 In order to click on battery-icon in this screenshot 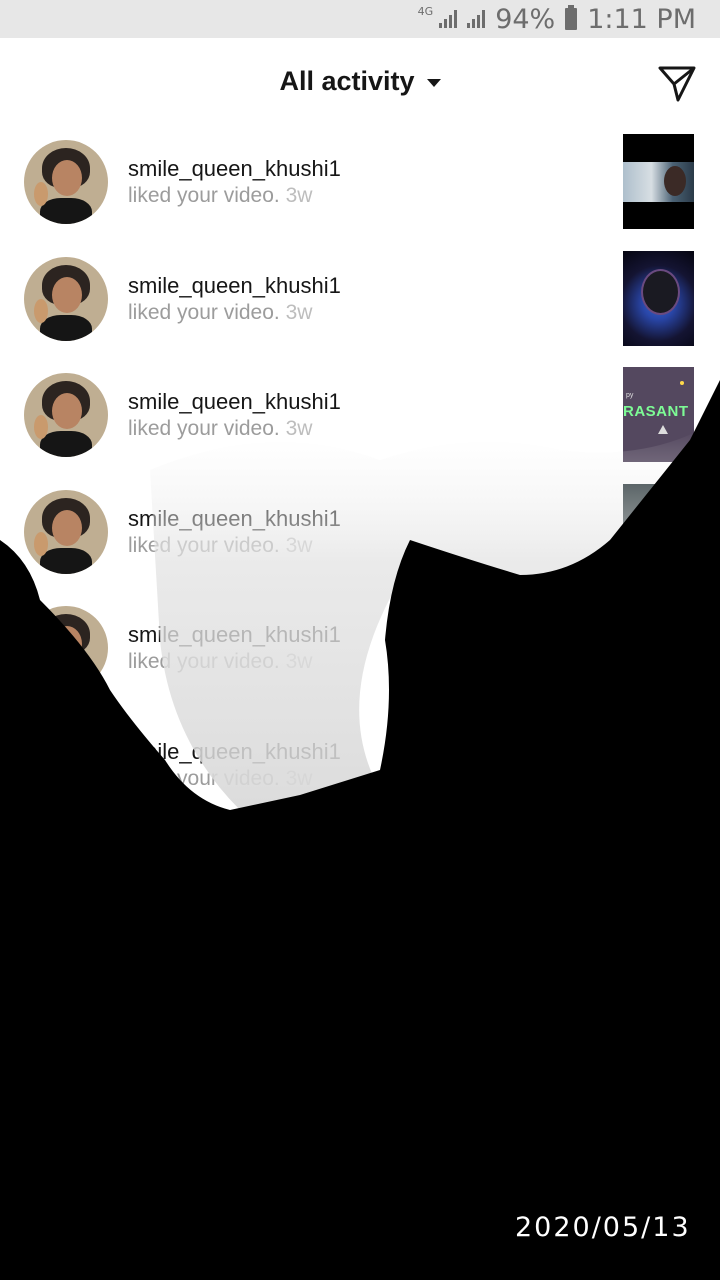, I will do `click(571, 17)`.